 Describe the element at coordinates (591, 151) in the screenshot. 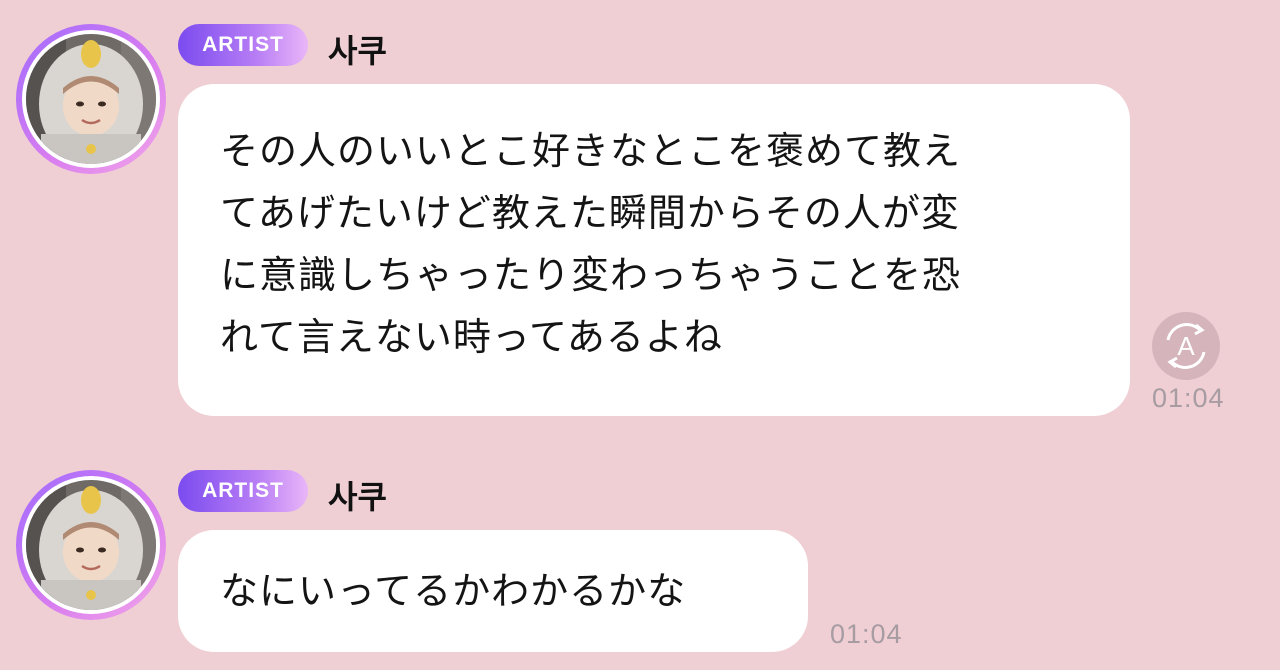

I see `message-line: その人のいいとこ好きなとこを褒めて教え` at that location.